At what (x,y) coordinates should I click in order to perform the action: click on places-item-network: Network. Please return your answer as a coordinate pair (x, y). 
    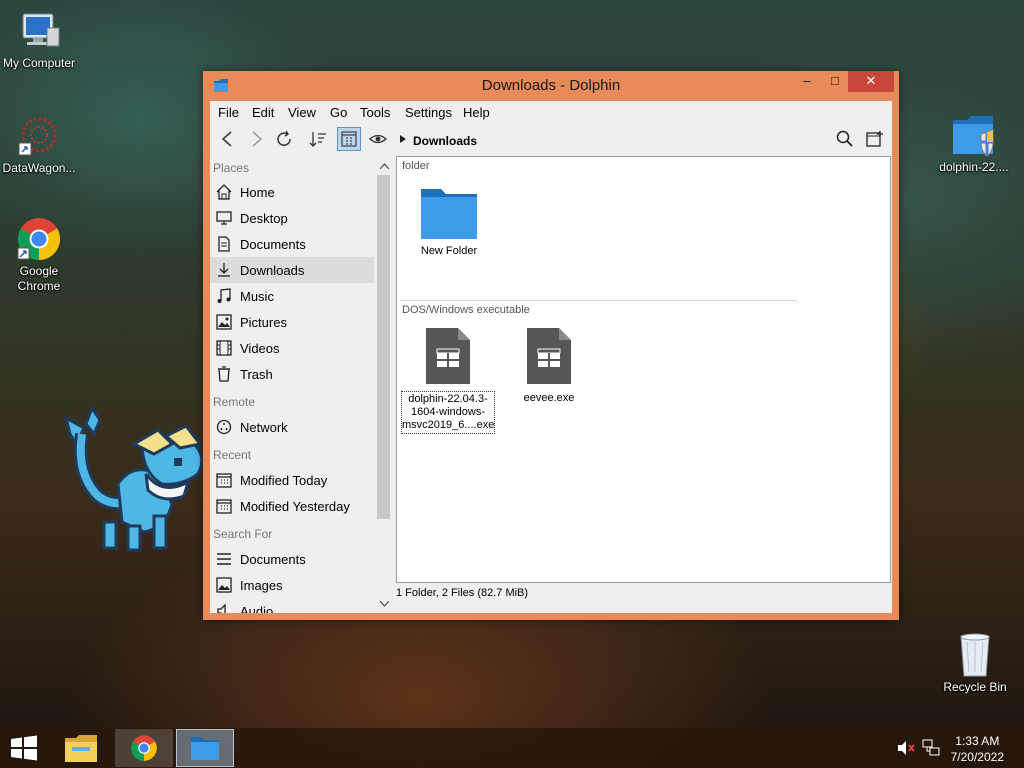
    Looking at the image, I should click on (292, 427).